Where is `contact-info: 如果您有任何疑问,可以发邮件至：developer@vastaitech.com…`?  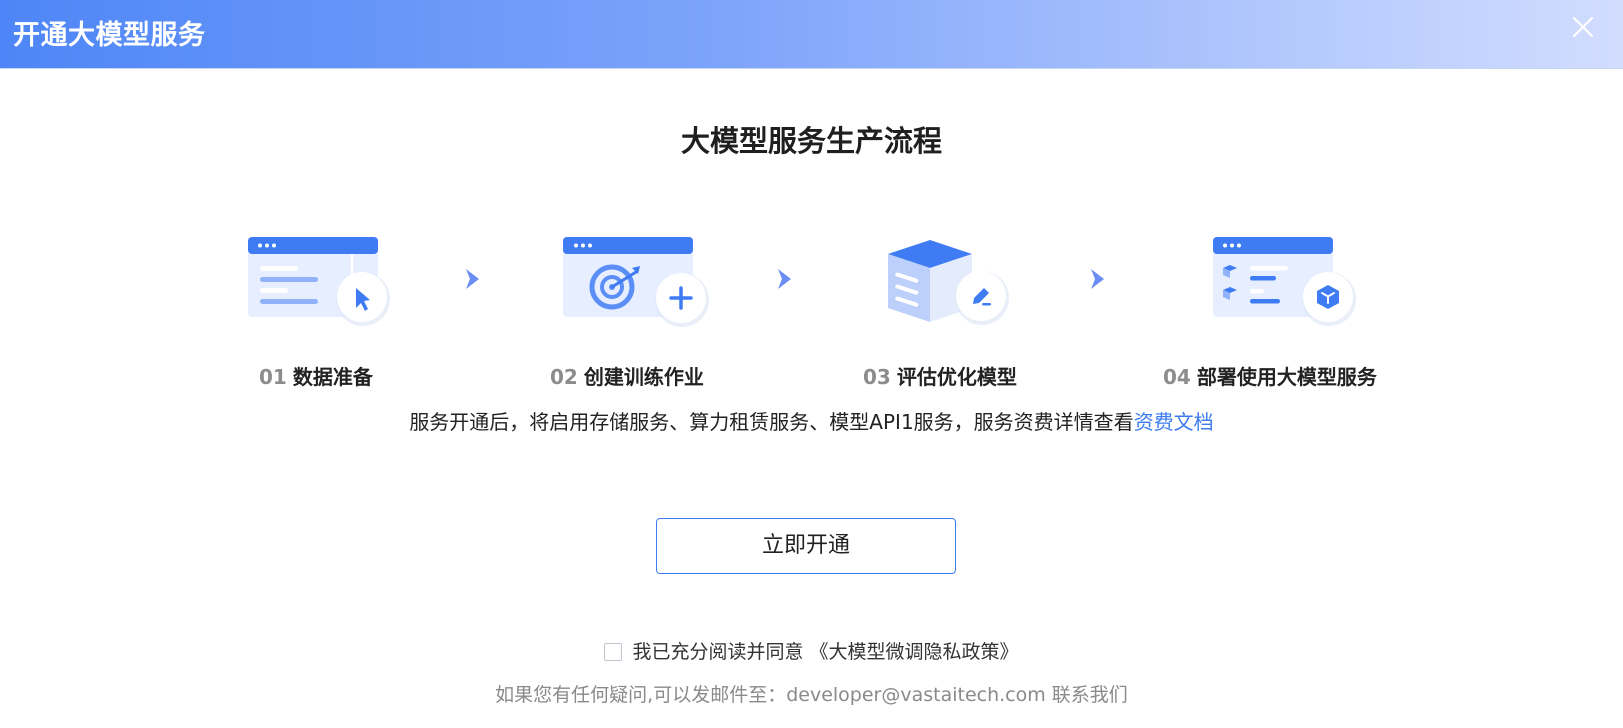
contact-info: 如果您有任何疑问,可以发邮件至：developer@vastaitech.com… is located at coordinates (811, 695).